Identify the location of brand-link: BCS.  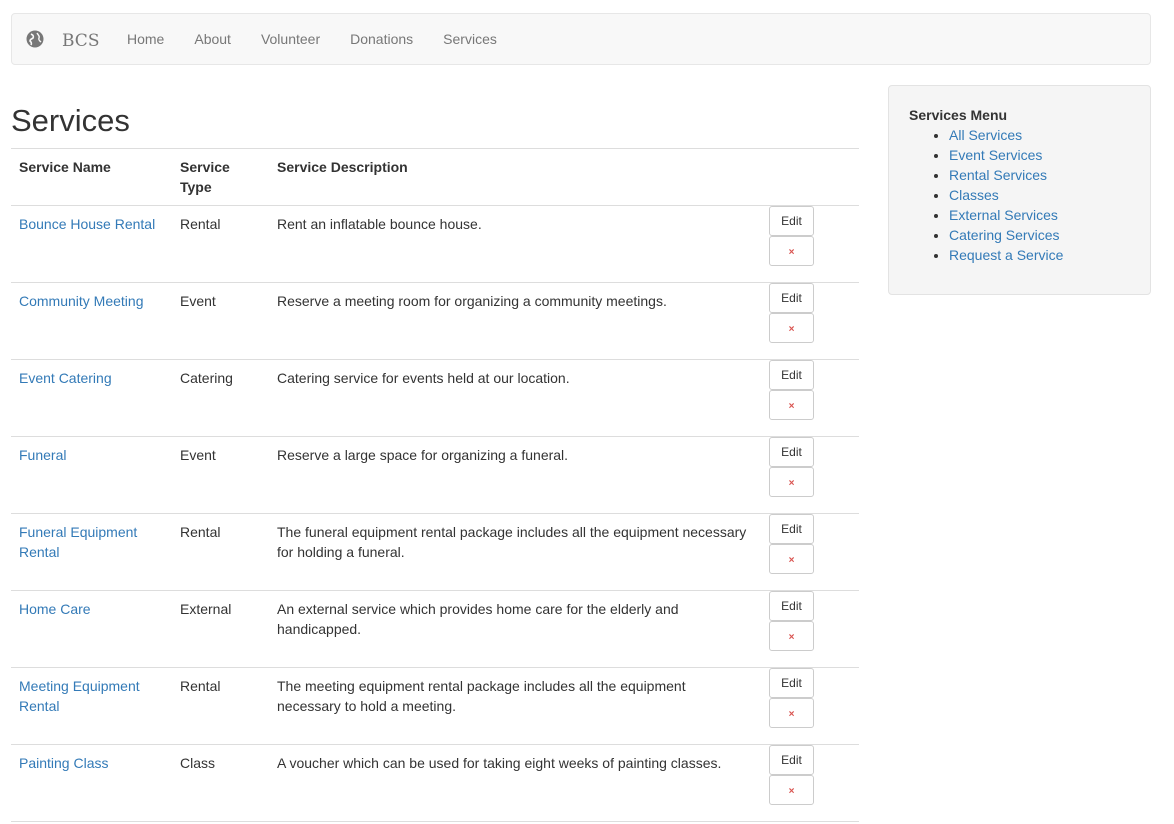
(62, 39).